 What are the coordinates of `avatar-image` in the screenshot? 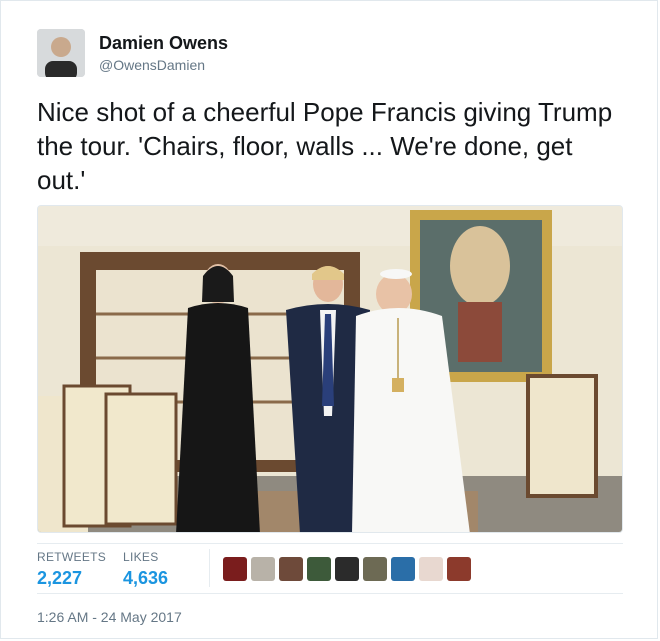 It's located at (61, 53).